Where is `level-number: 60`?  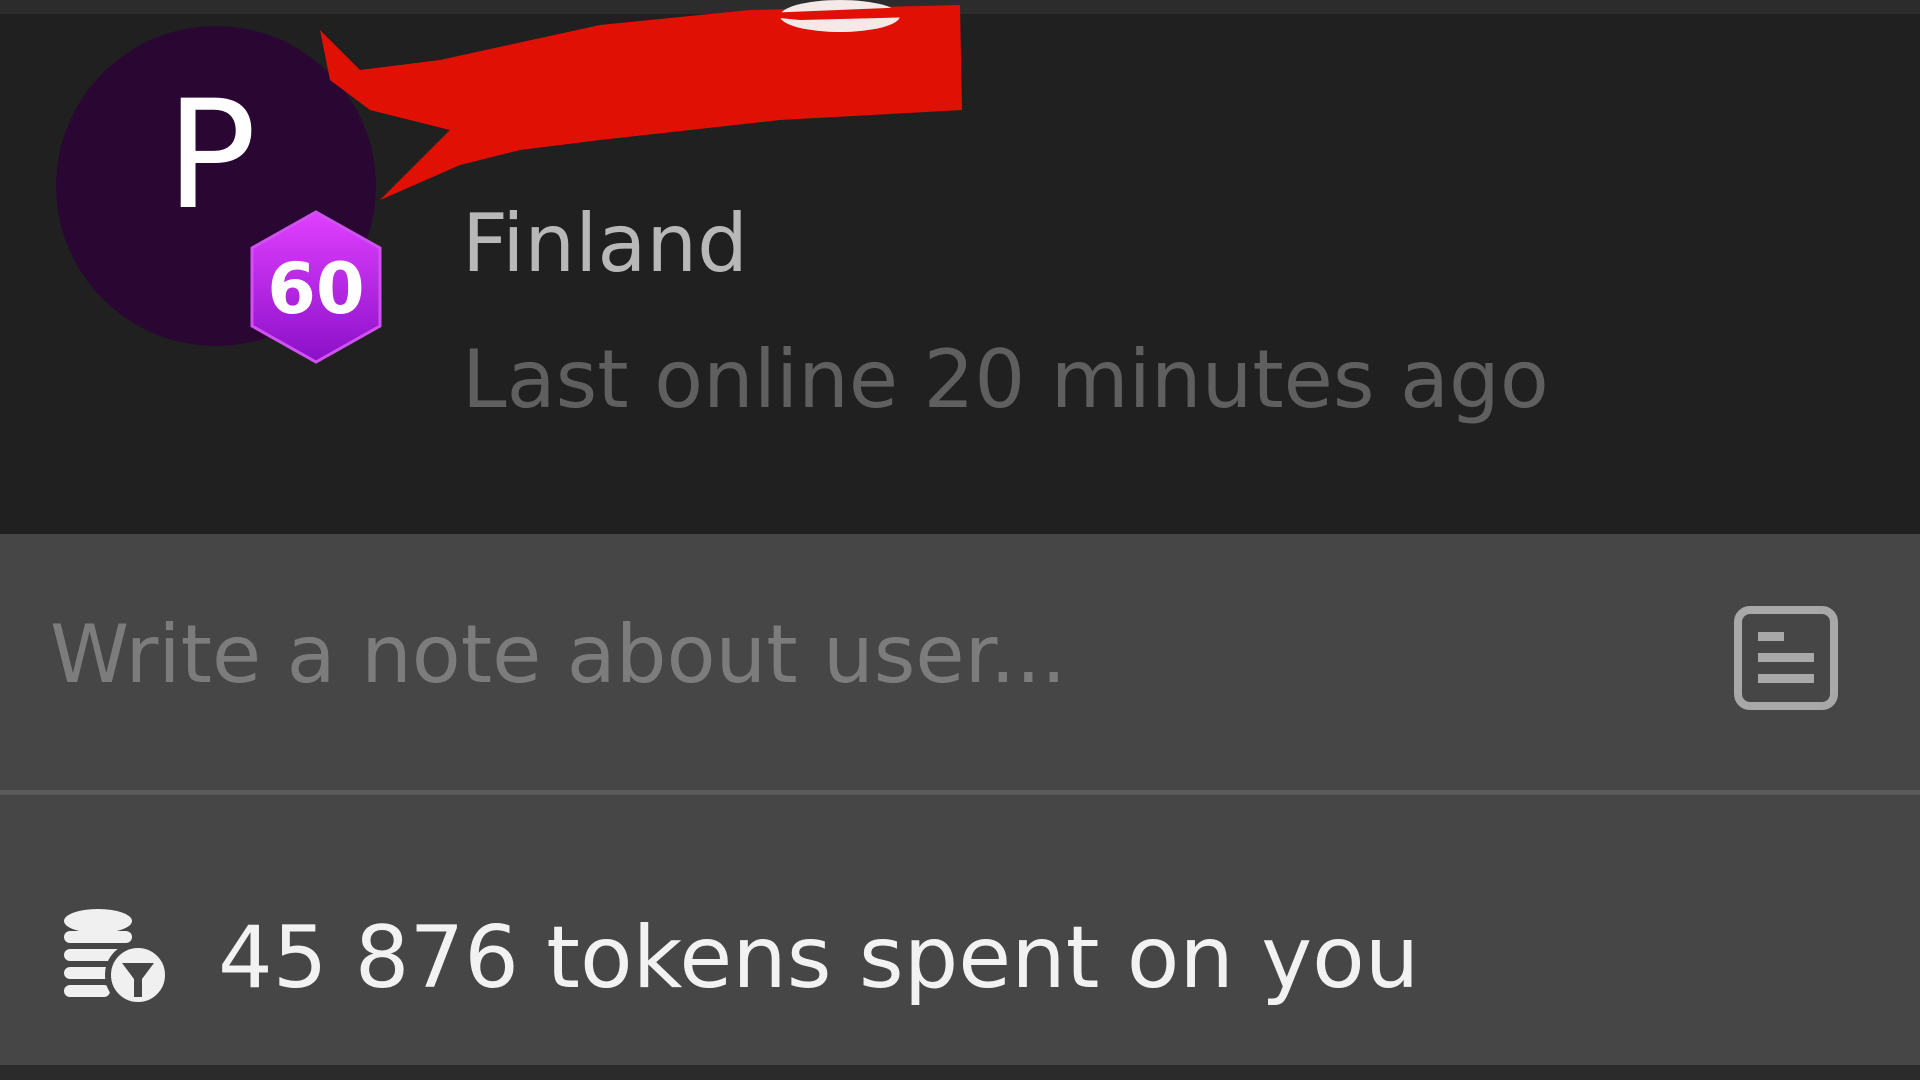 level-number: 60 is located at coordinates (316, 289).